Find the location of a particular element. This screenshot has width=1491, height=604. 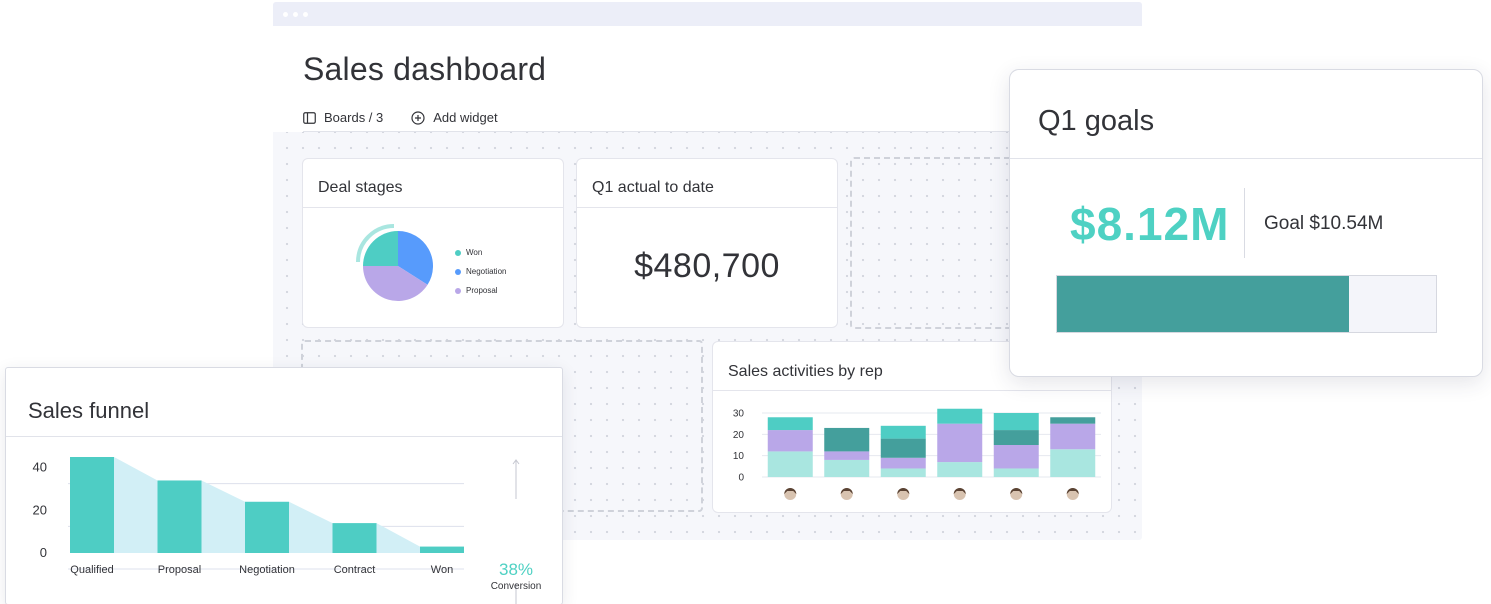

conversion-label: Conversion is located at coordinates (516, 586).